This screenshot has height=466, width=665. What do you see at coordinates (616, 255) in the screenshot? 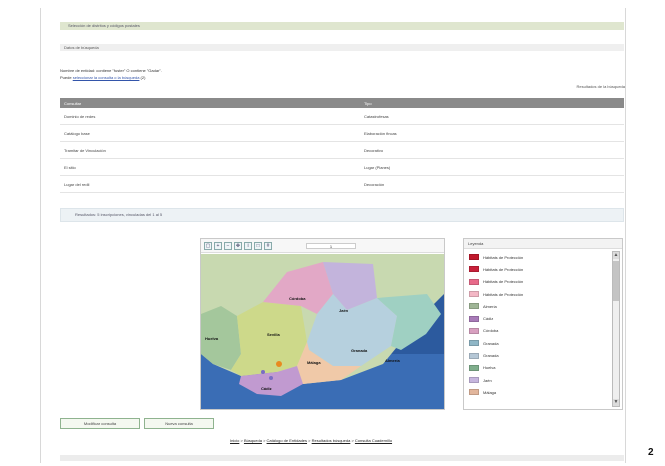
I see `scroll-up-icon: ▲` at bounding box center [616, 255].